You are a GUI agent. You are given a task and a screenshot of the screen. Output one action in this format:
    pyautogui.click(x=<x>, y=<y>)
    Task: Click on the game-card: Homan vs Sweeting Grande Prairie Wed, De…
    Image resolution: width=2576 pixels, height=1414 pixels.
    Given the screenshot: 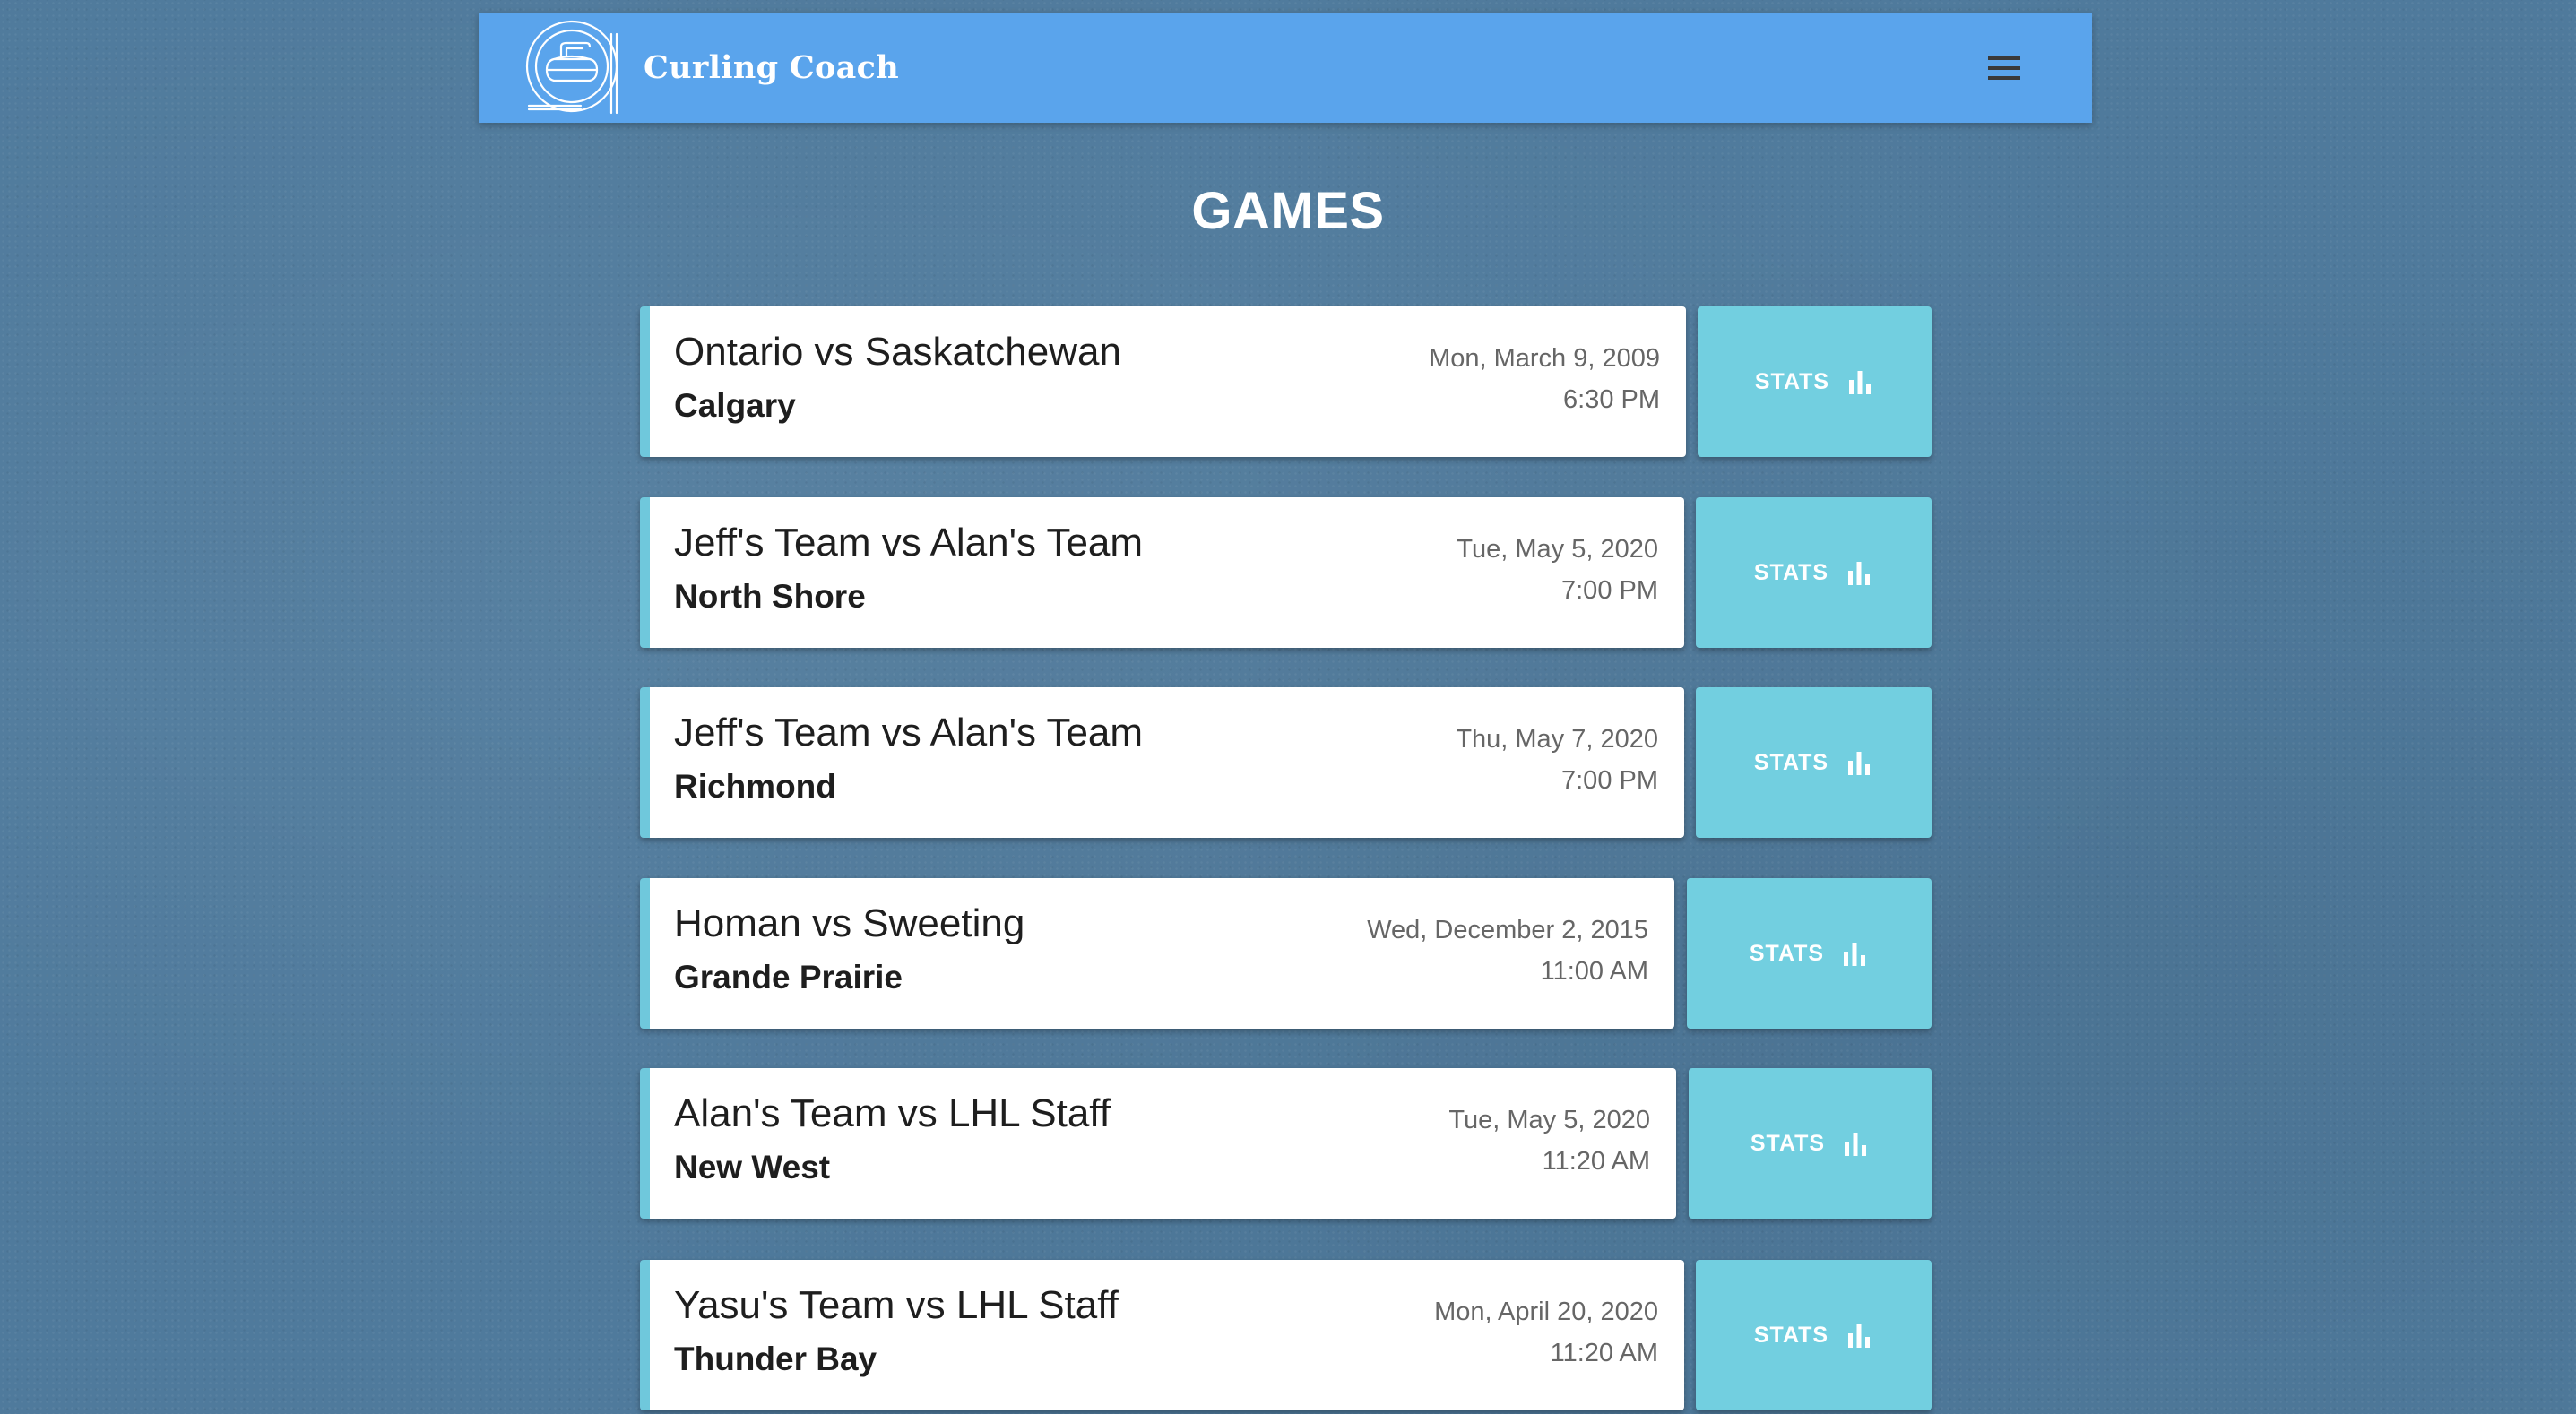 What is the action you would take?
    pyautogui.click(x=1157, y=953)
    